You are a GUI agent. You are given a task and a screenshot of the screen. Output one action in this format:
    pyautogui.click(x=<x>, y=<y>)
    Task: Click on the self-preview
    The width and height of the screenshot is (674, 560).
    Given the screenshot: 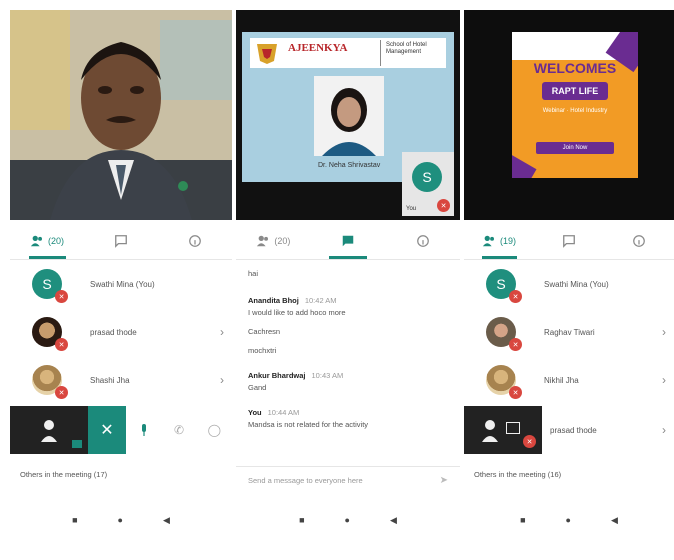 What is the action you would take?
    pyautogui.click(x=49, y=430)
    